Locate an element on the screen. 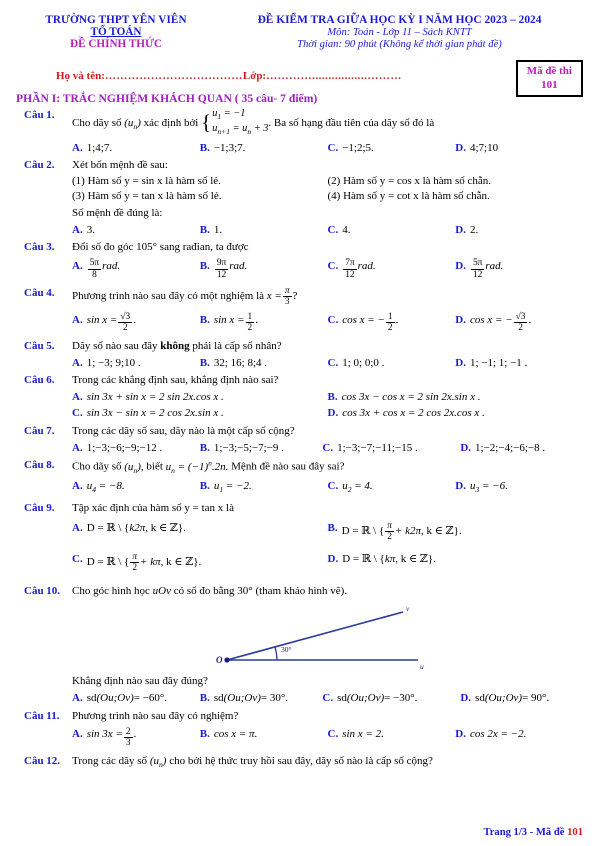 This screenshot has width=599, height=846. angle-diagram-svg: O u v 30° is located at coordinates (320, 637).